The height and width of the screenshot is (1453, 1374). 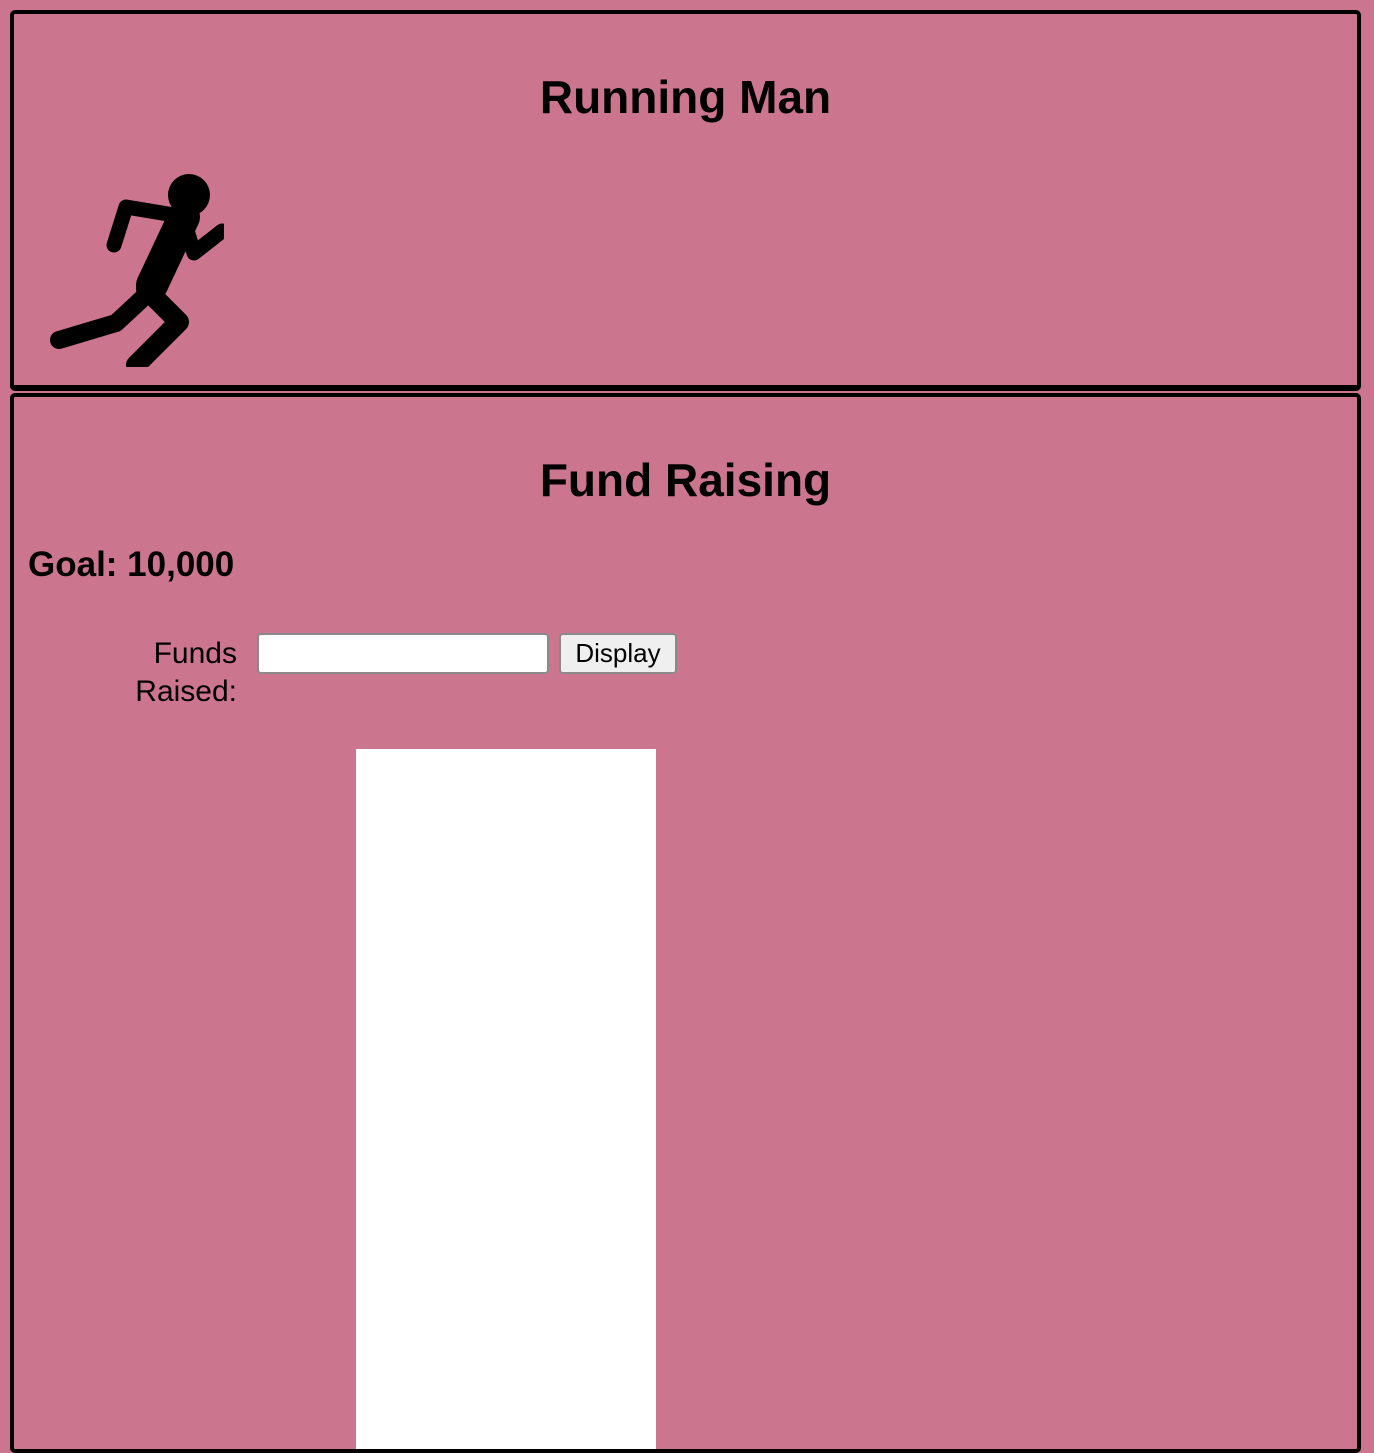 I want to click on funds-raised-input, so click(x=403, y=653).